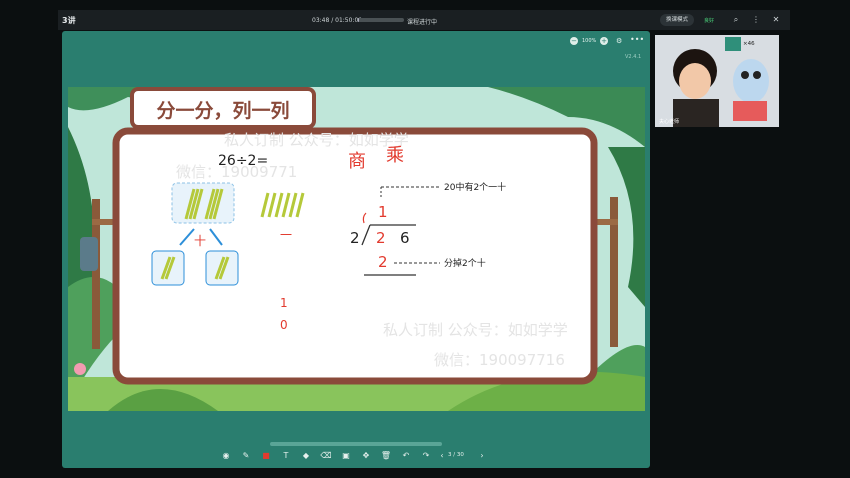 This screenshot has height=478, width=850. Describe the element at coordinates (203, 203) in the screenshot. I see `ten-bundles-box` at that location.